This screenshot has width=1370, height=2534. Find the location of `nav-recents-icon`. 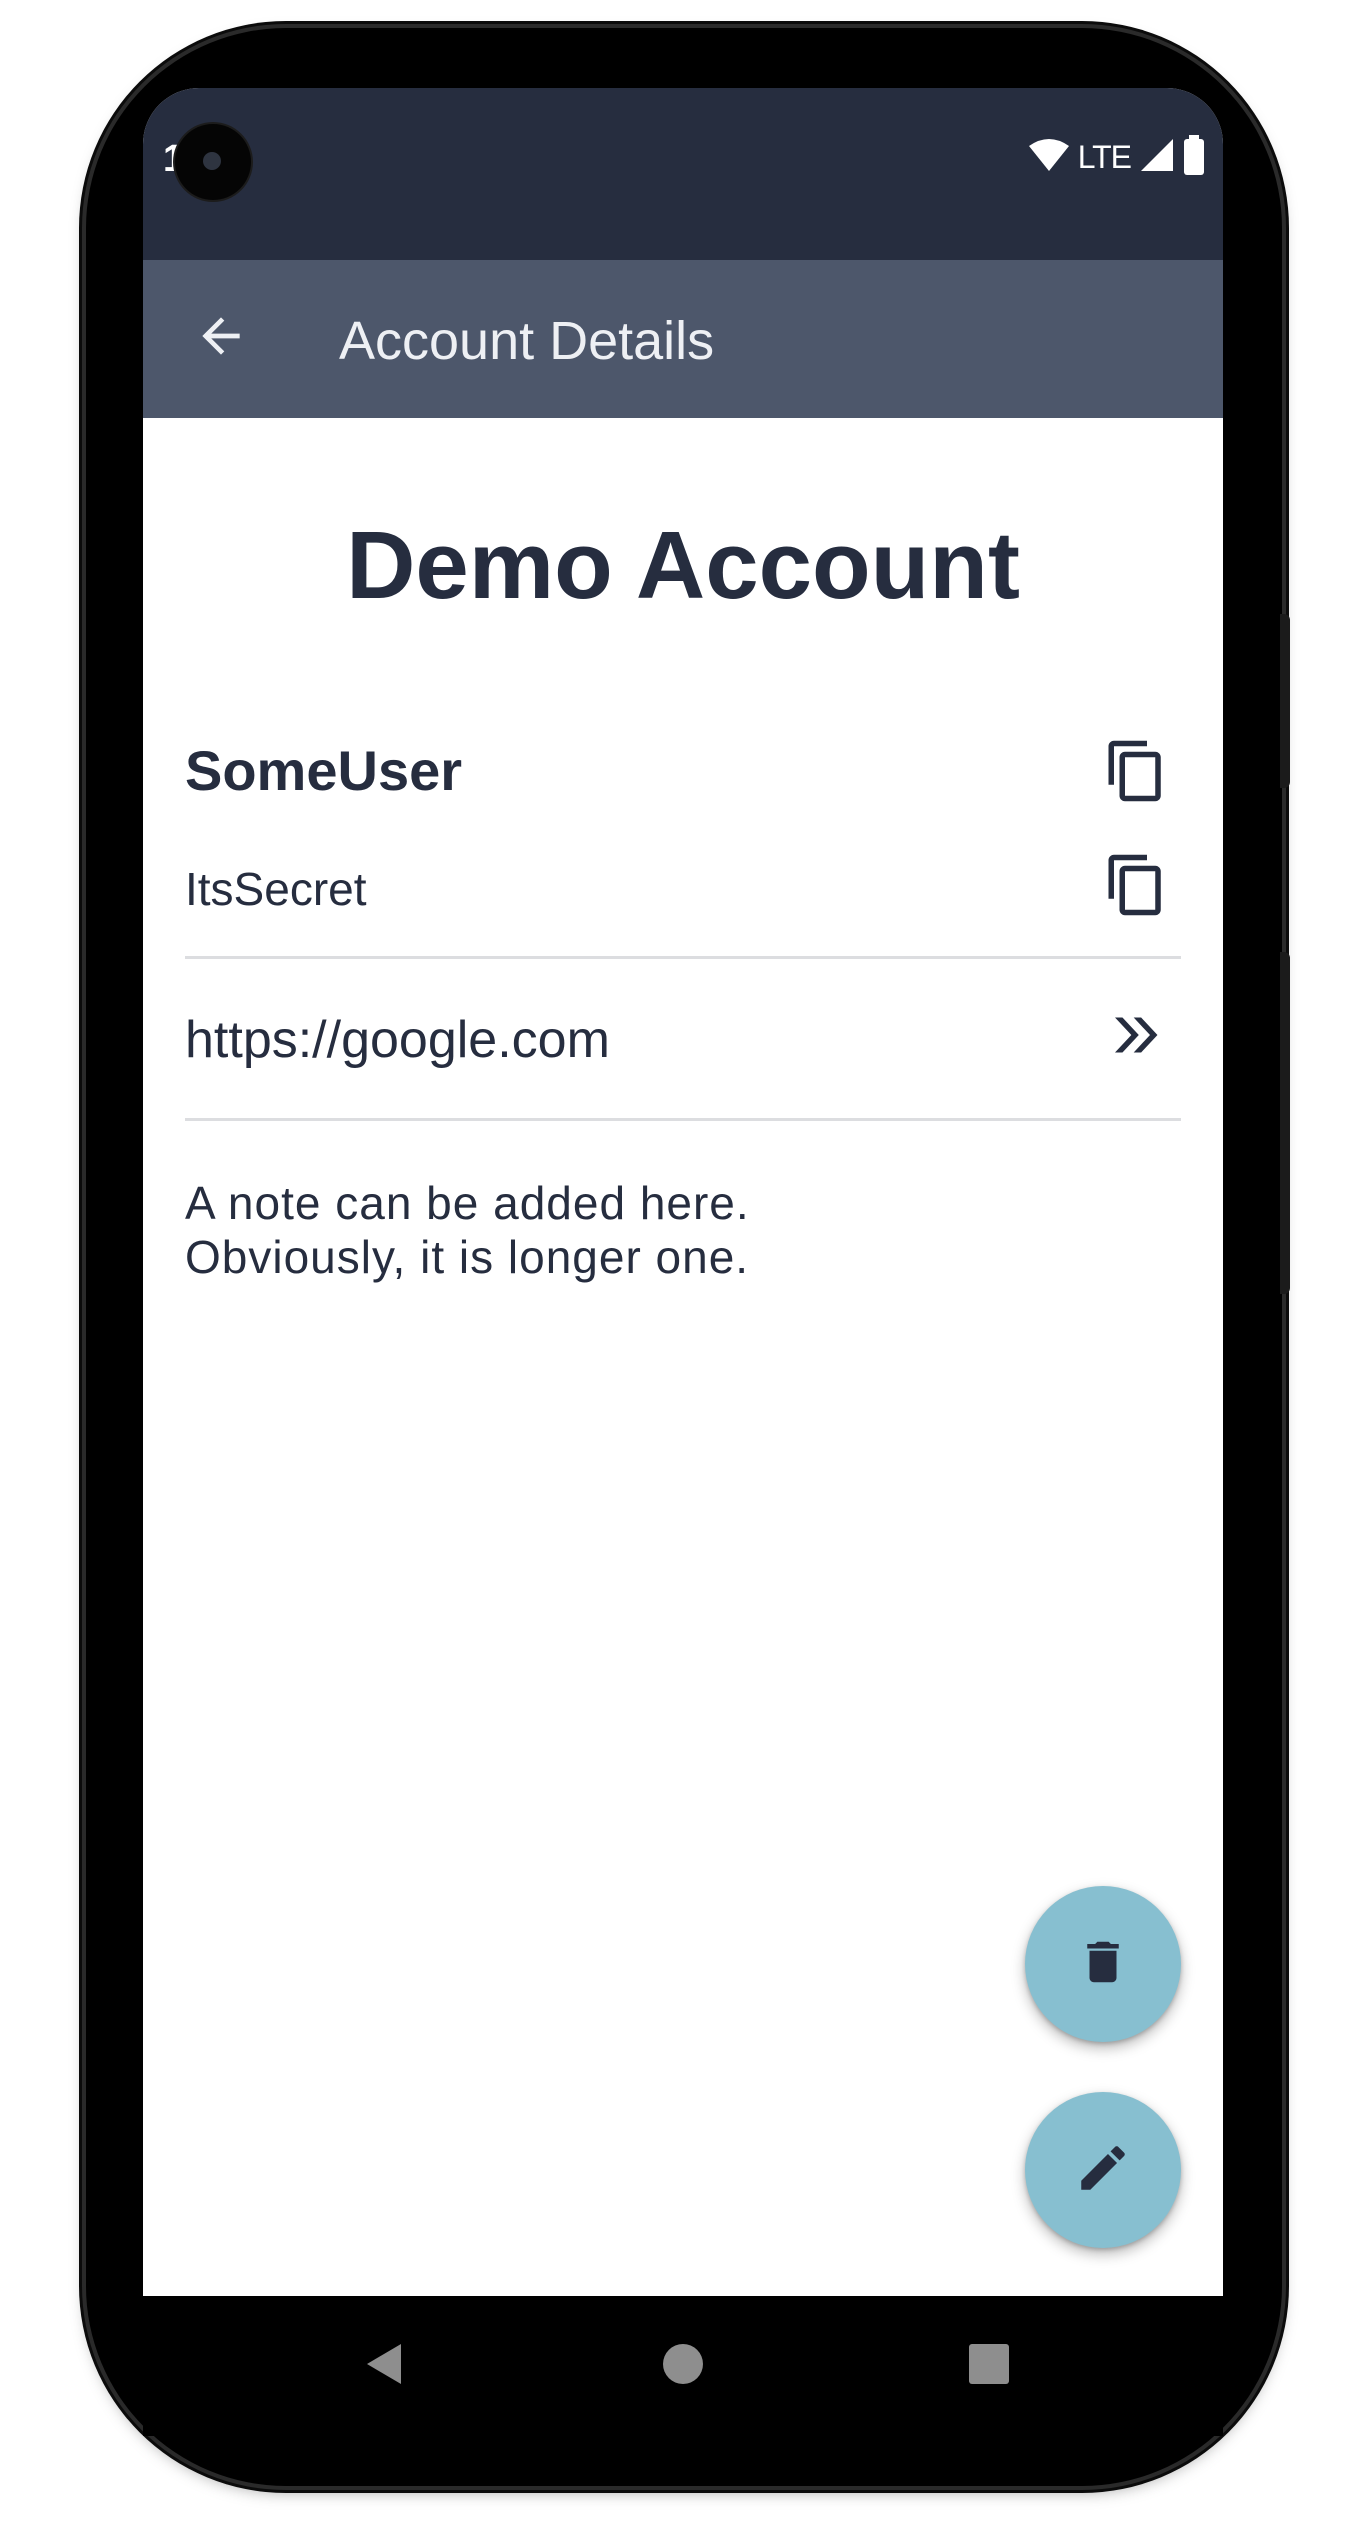

nav-recents-icon is located at coordinates (989, 2366).